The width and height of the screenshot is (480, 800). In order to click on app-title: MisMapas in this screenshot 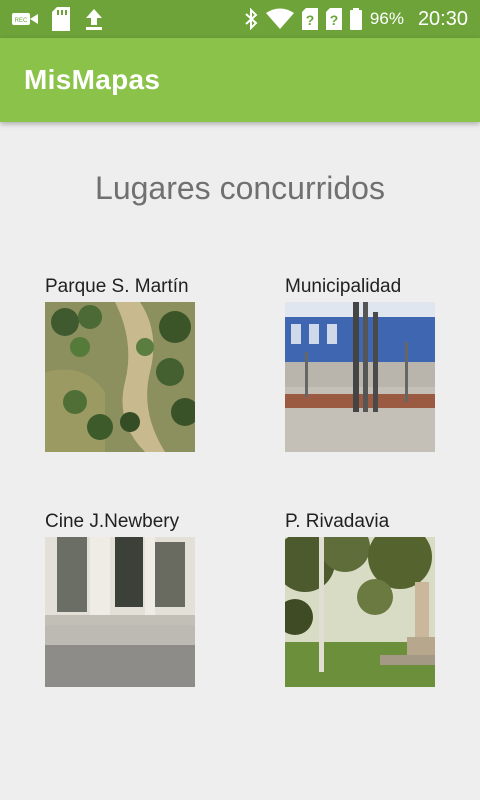, I will do `click(92, 79)`.